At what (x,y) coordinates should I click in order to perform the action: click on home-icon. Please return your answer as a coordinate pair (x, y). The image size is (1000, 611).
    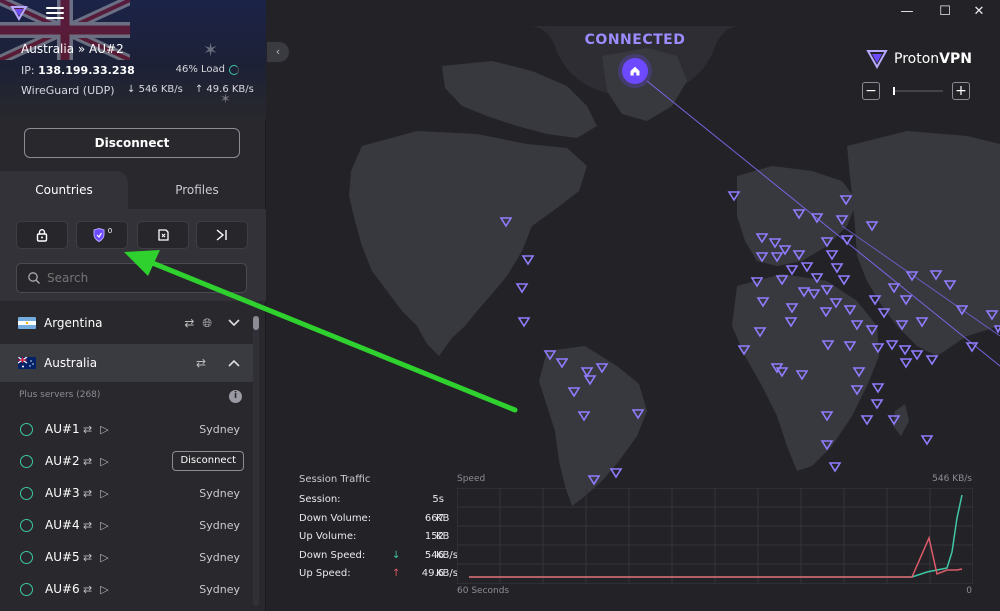
    Looking at the image, I should click on (635, 71).